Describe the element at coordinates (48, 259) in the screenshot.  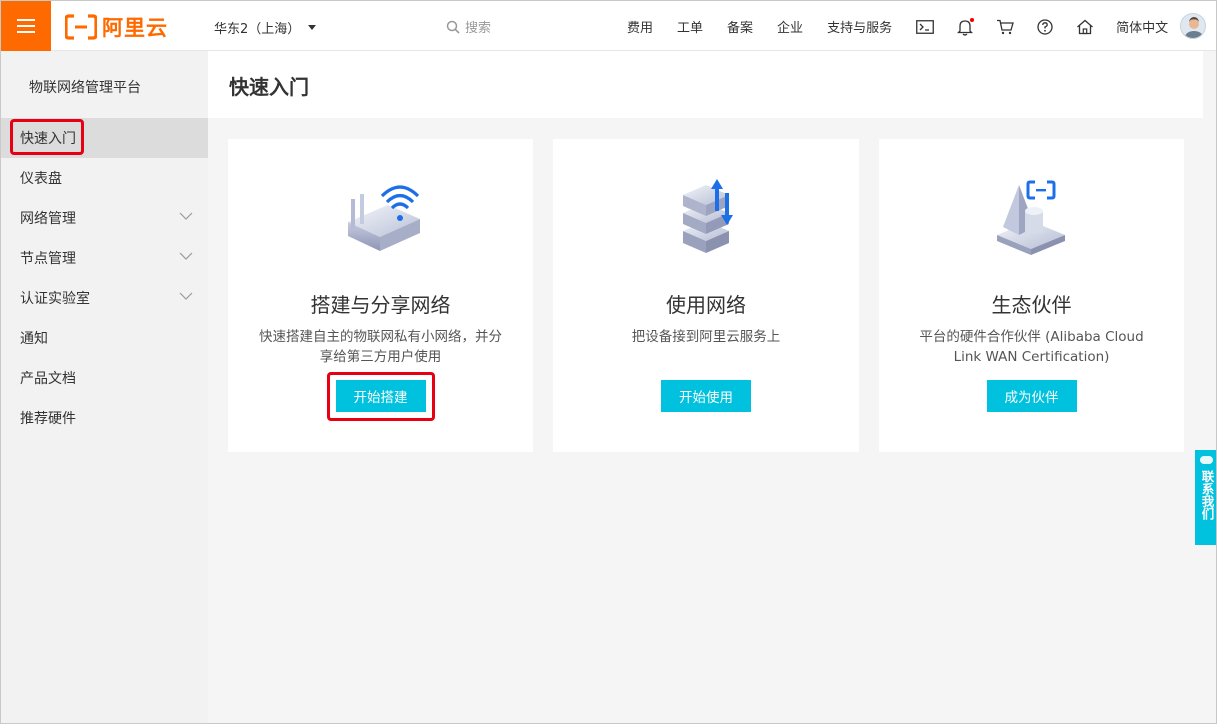
I see `sidebar-item-label: 节点管理` at that location.